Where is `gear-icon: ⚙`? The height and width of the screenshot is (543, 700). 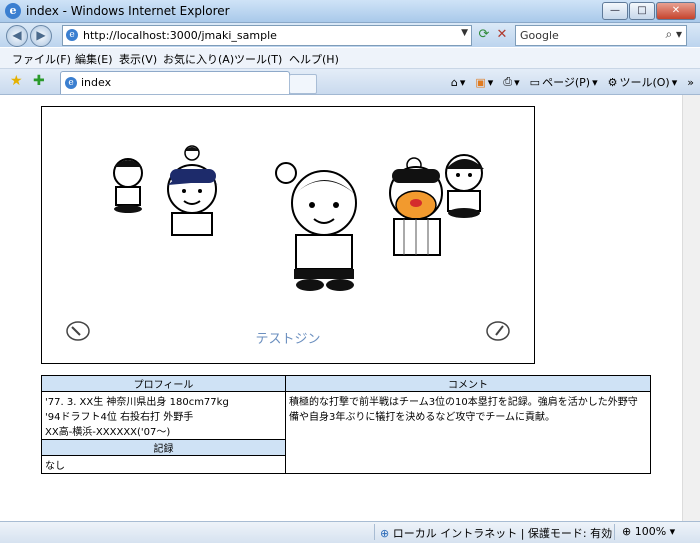 gear-icon: ⚙ is located at coordinates (612, 82).